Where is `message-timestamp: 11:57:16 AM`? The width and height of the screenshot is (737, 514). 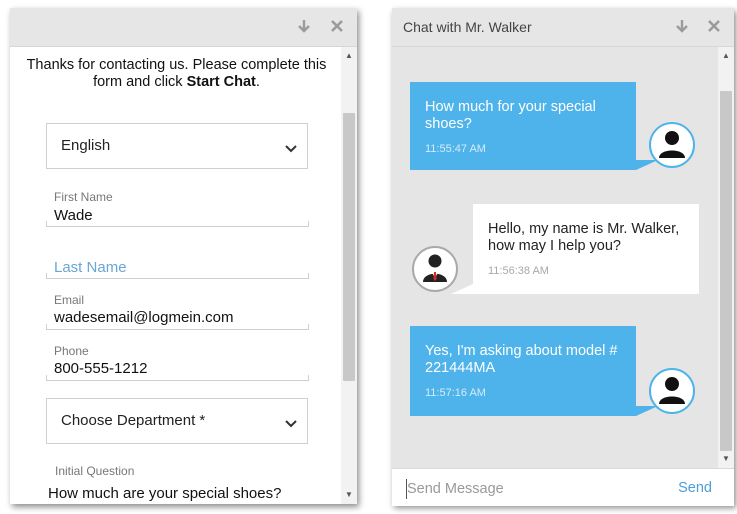 message-timestamp: 11:57:16 AM is located at coordinates (455, 393).